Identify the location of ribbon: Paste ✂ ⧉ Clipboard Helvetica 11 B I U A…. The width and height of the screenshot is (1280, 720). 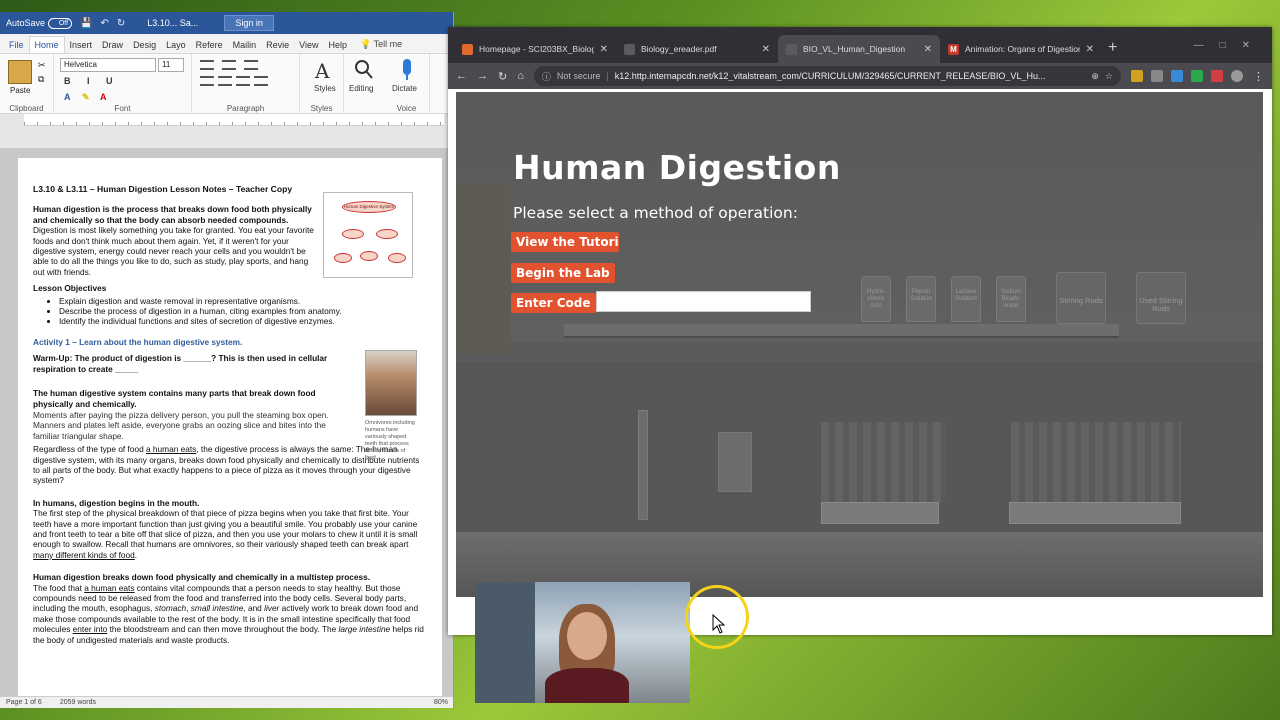
(226, 84).